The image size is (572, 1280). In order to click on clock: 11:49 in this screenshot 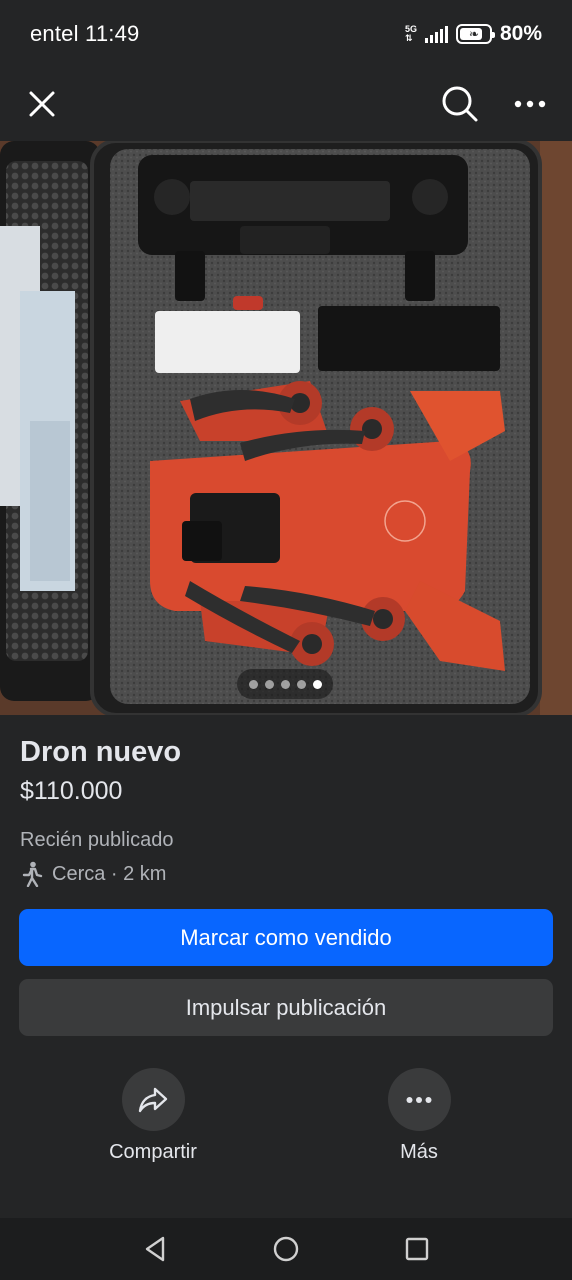, I will do `click(112, 33)`.